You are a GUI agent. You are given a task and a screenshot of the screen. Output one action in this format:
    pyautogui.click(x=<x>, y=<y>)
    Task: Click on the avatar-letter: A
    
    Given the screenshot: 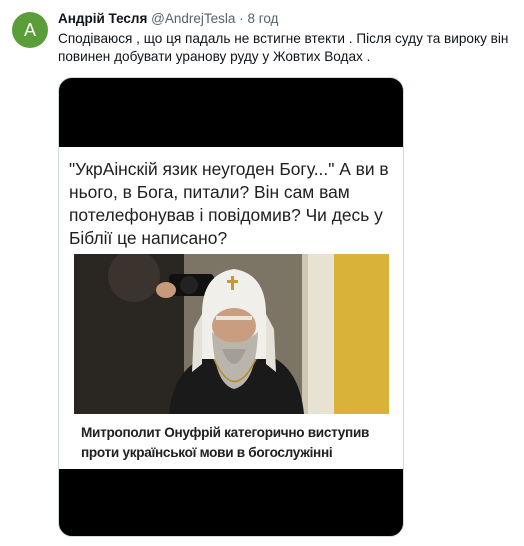 What is the action you would take?
    pyautogui.click(x=29, y=29)
    